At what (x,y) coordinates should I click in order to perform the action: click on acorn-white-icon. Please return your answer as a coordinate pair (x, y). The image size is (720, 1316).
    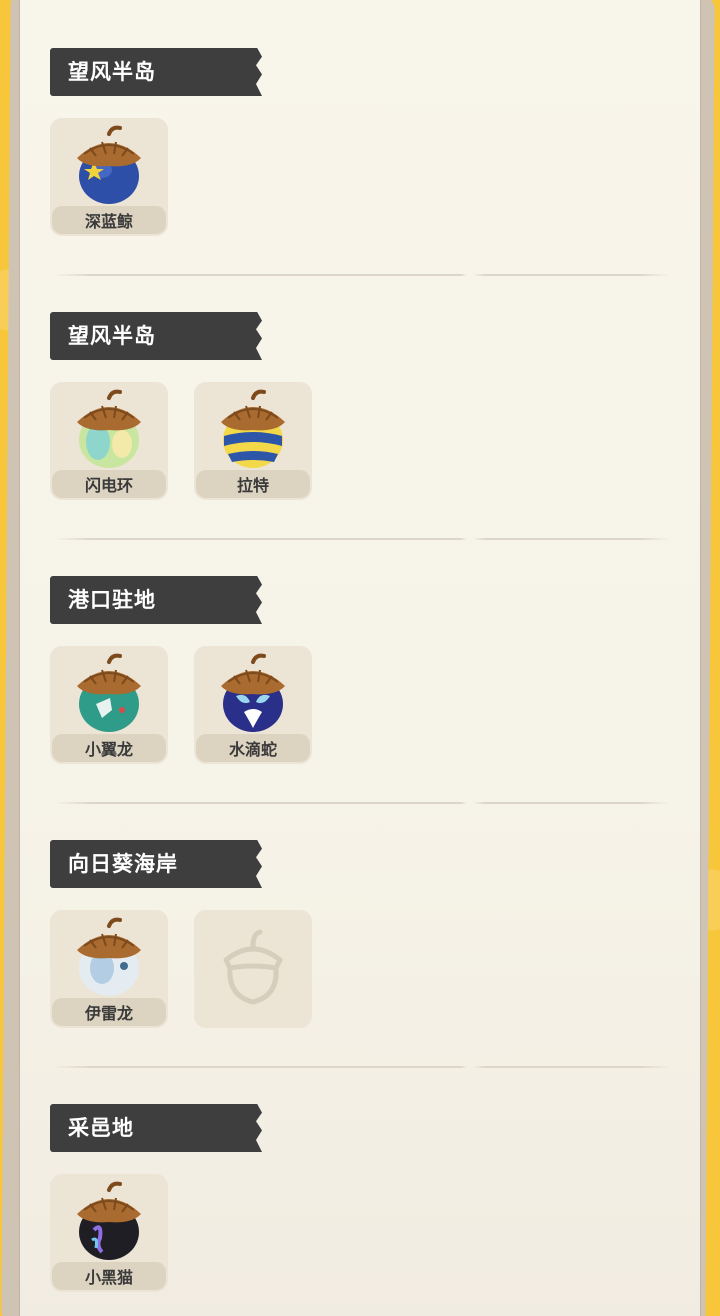
    Looking at the image, I should click on (109, 956).